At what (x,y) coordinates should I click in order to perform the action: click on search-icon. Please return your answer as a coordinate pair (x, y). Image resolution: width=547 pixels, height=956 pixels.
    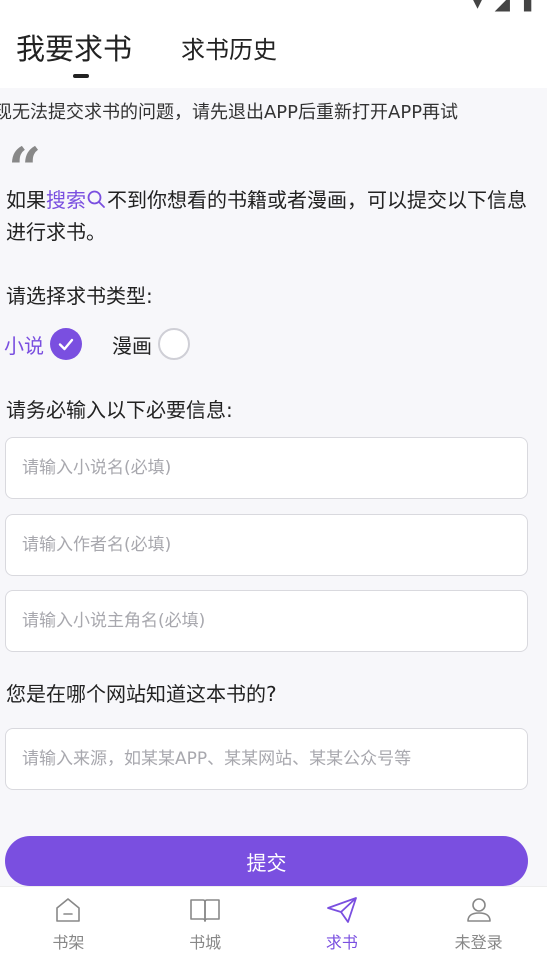
    Looking at the image, I should click on (96, 199).